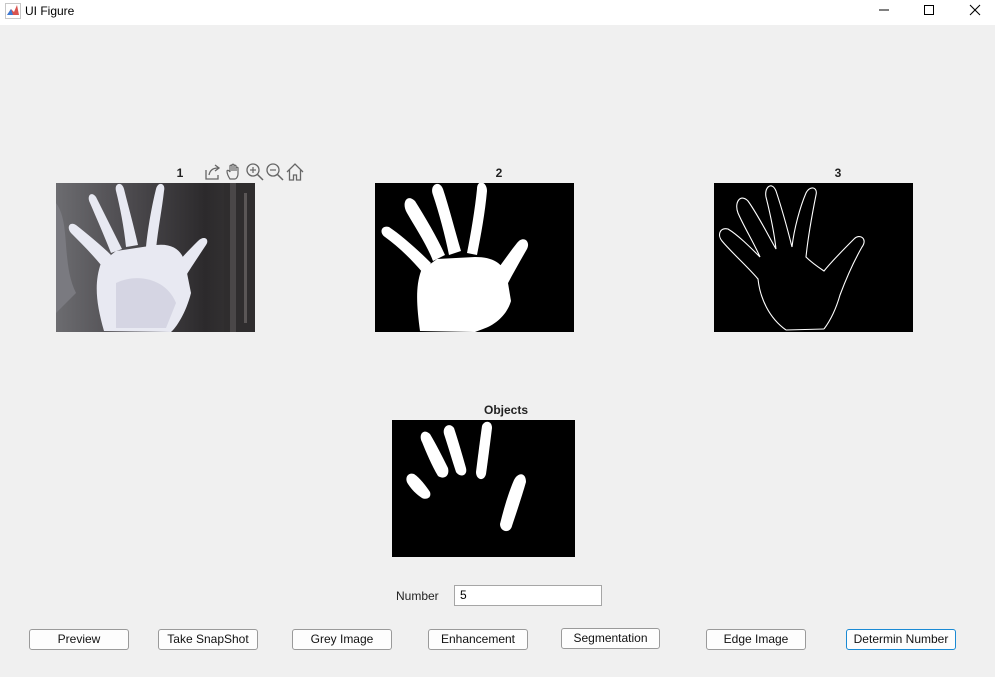  I want to click on snapshot-image, so click(155, 257).